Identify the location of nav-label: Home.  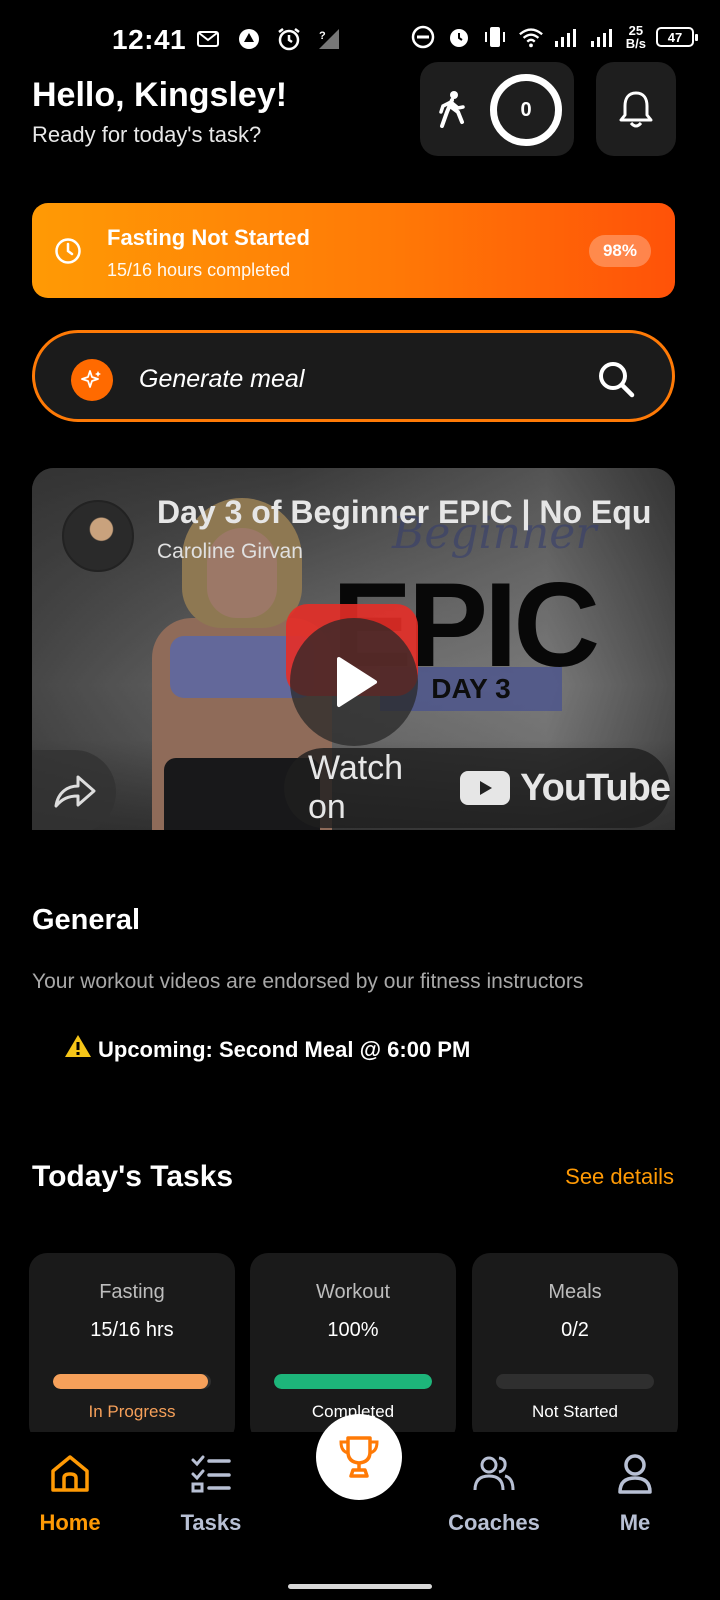
(70, 1522).